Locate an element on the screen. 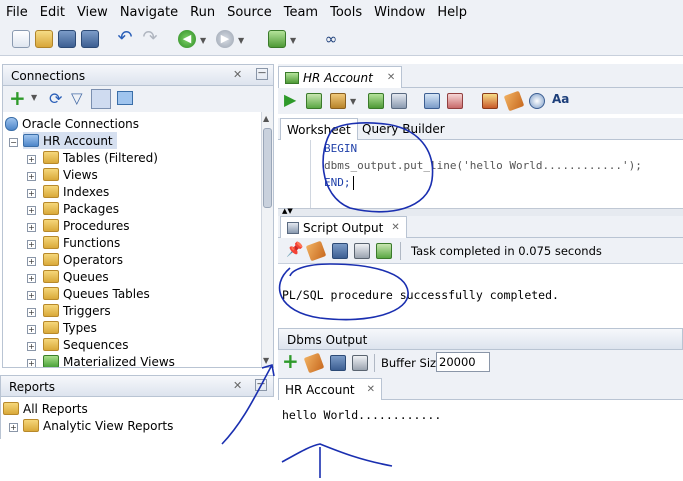 The height and width of the screenshot is (481, 683). annotation-arrowhead-enable is located at coordinates (268, 370).